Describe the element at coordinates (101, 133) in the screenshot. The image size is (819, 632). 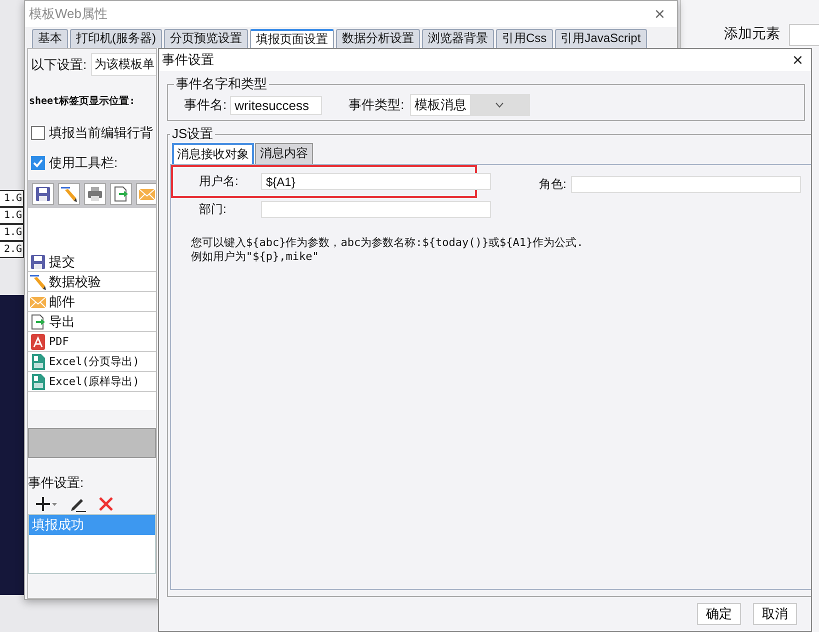
I see `checkbox-label: 填报当前编辑行背` at that location.